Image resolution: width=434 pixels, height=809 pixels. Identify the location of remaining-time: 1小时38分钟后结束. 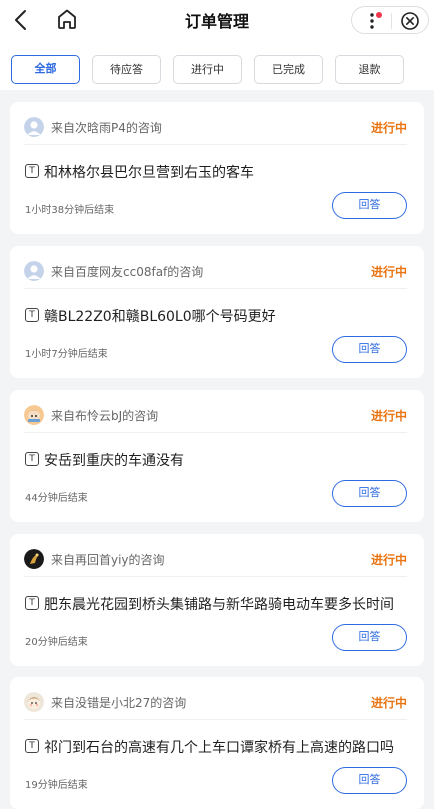
(70, 210).